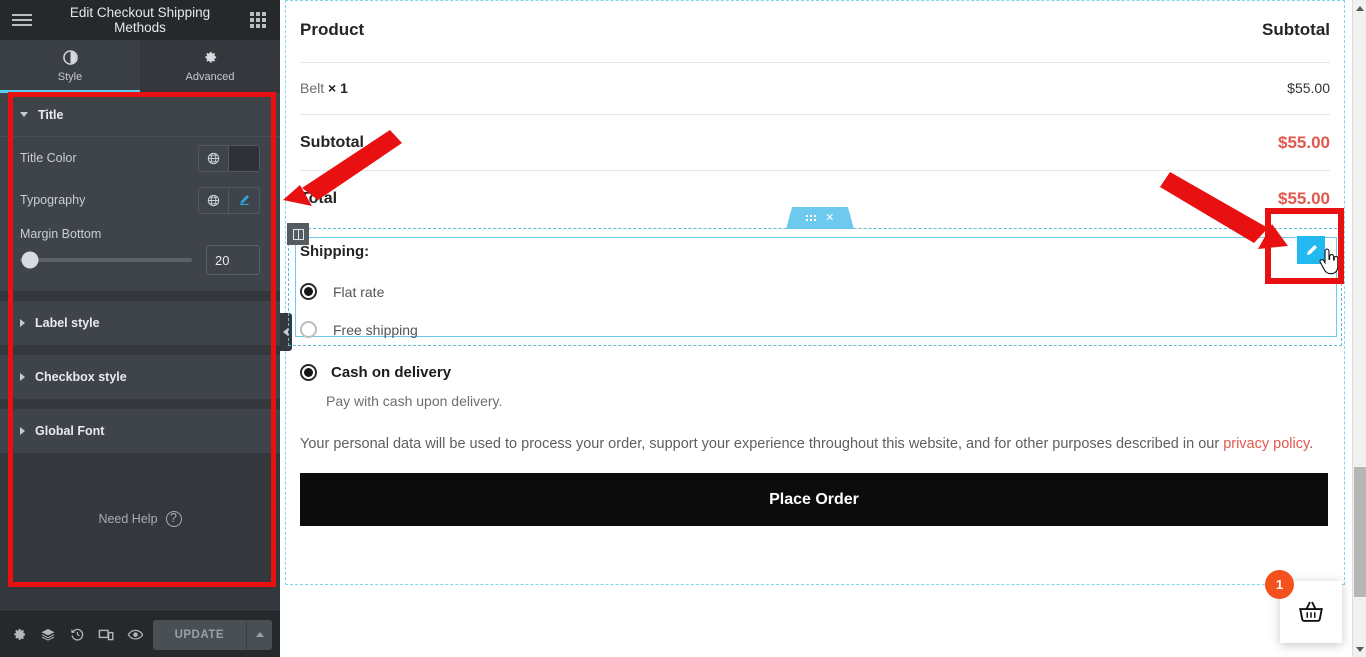 This screenshot has height=657, width=1366. What do you see at coordinates (244, 200) in the screenshot?
I see `pencil-icon` at bounding box center [244, 200].